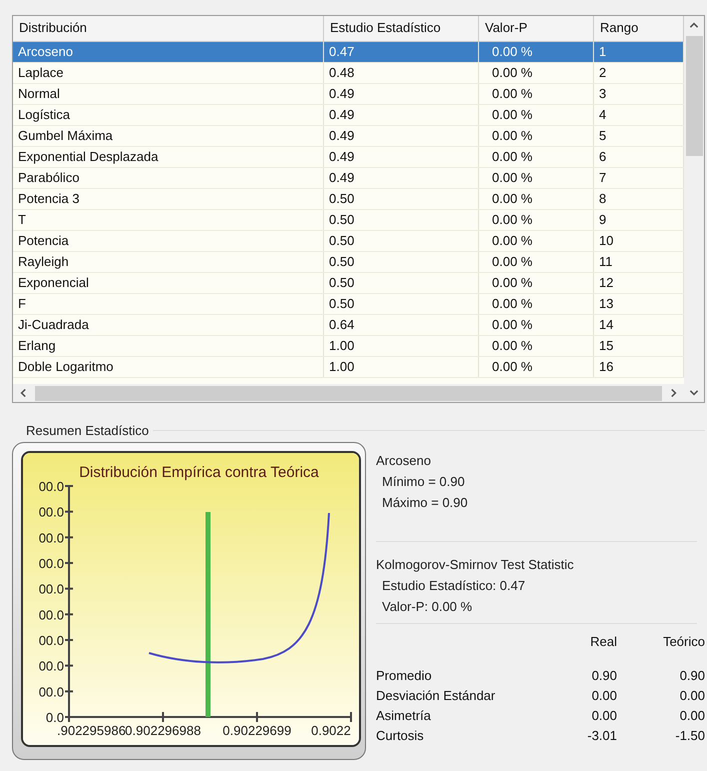 The height and width of the screenshot is (771, 707). What do you see at coordinates (168, 262) in the screenshot?
I see `table-cell: Rayleigh` at bounding box center [168, 262].